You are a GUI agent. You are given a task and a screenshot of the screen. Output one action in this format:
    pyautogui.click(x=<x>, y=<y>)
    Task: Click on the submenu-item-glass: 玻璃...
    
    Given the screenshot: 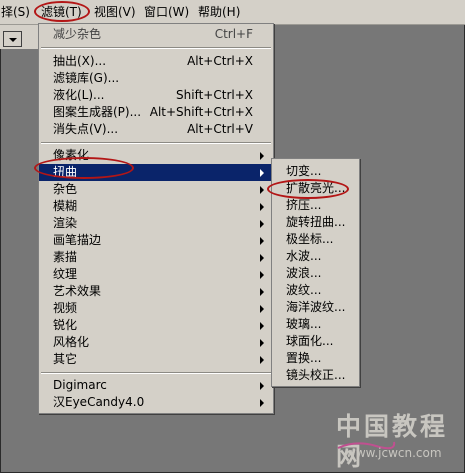 What is the action you would take?
    pyautogui.click(x=315, y=324)
    